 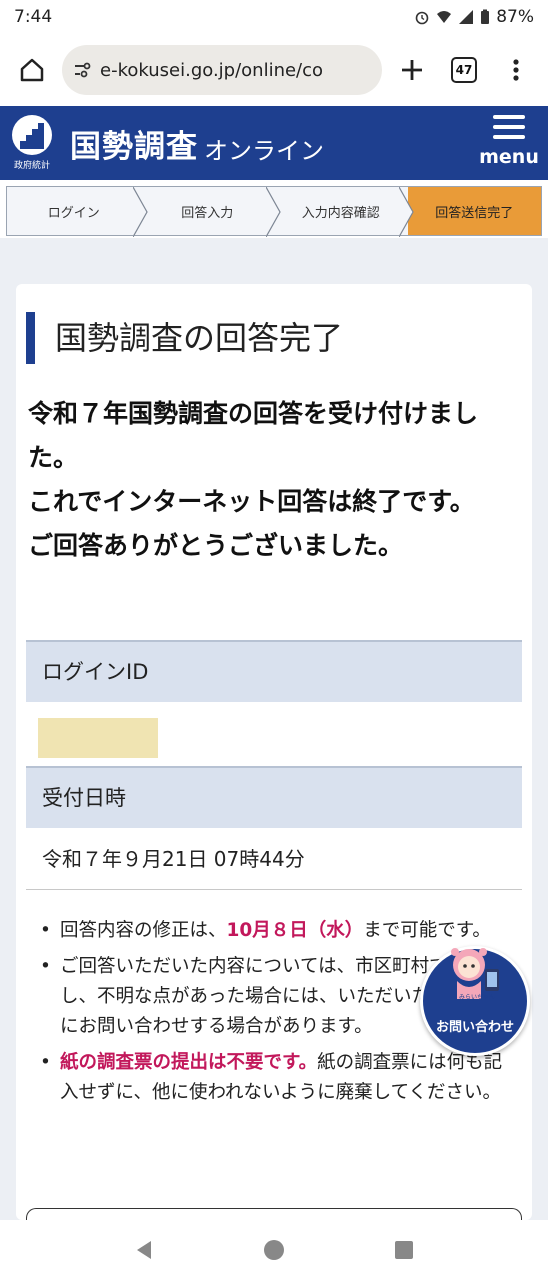 I want to click on step-login: ログイン, so click(x=74, y=211).